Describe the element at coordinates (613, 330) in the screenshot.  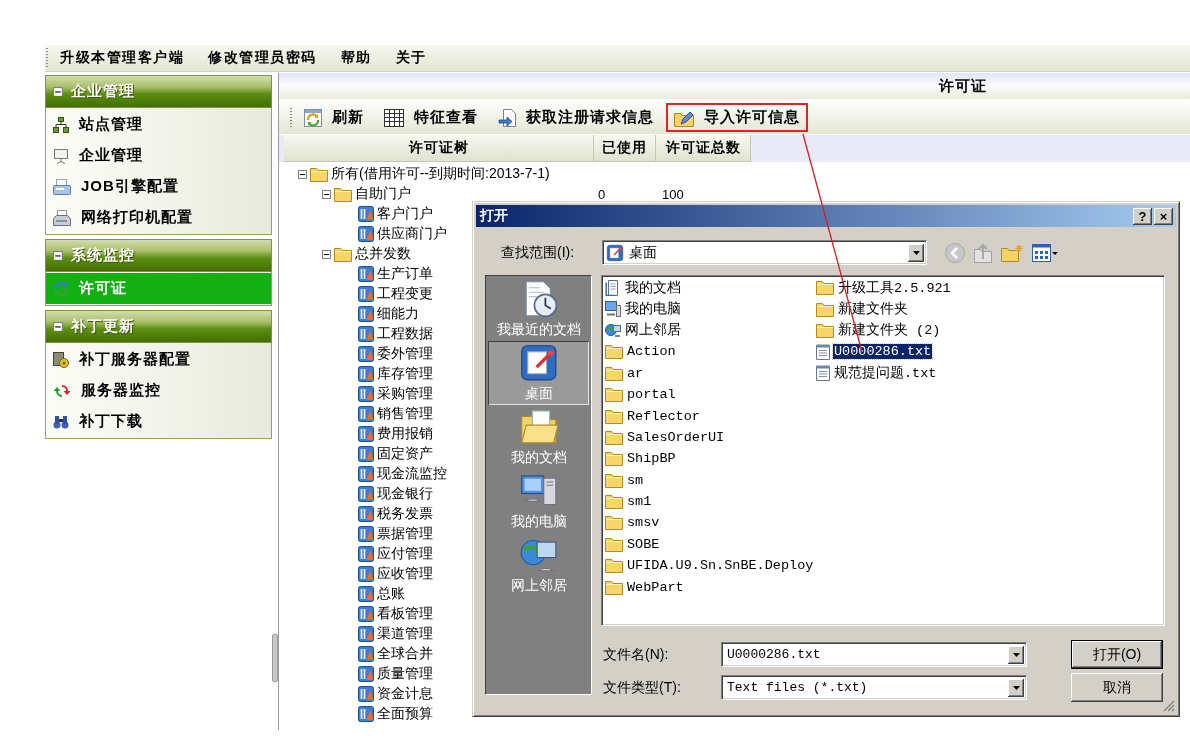
I see `small-globe-computer-icon` at that location.